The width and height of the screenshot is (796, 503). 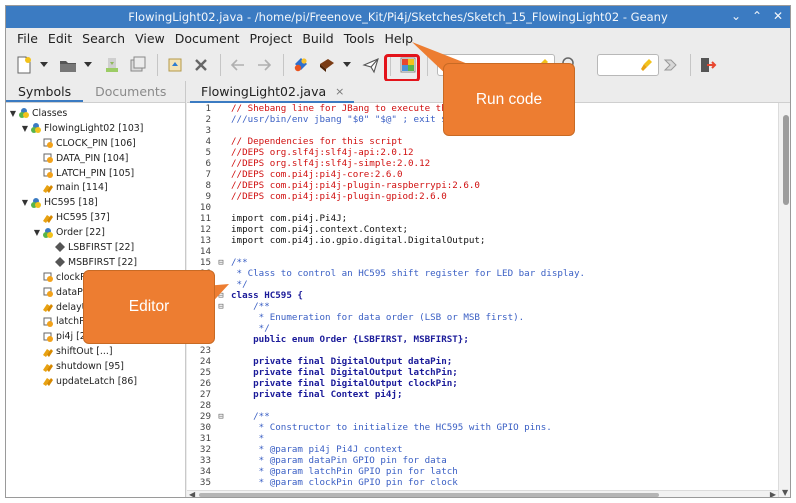 I want to click on tree-item-label: DATA_PIN [104], so click(x=92, y=158).